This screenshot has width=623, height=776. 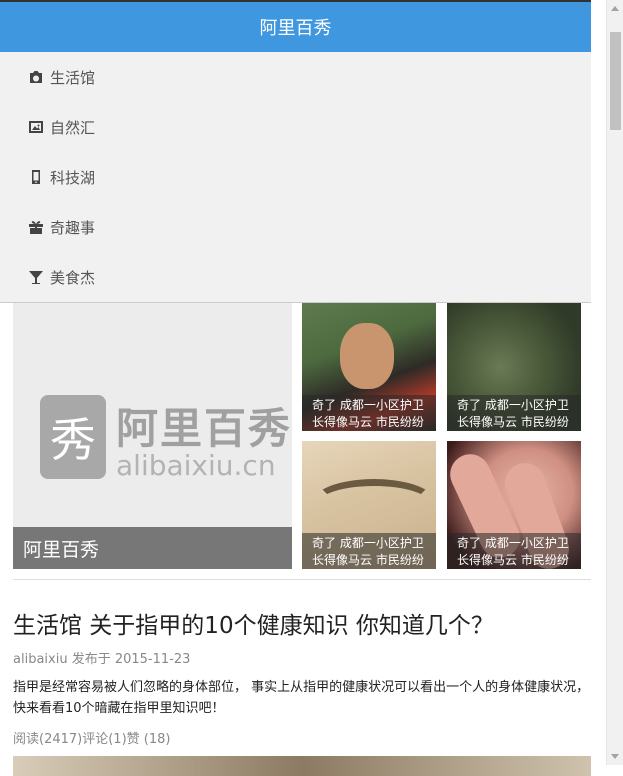 What do you see at coordinates (302, 579) in the screenshot?
I see `divider` at bounding box center [302, 579].